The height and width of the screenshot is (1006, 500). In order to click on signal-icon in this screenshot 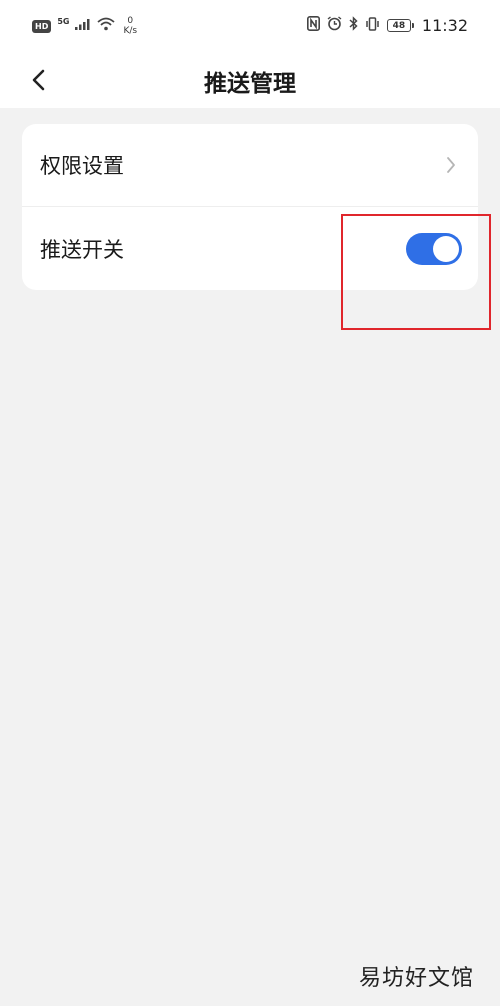, I will do `click(83, 26)`.